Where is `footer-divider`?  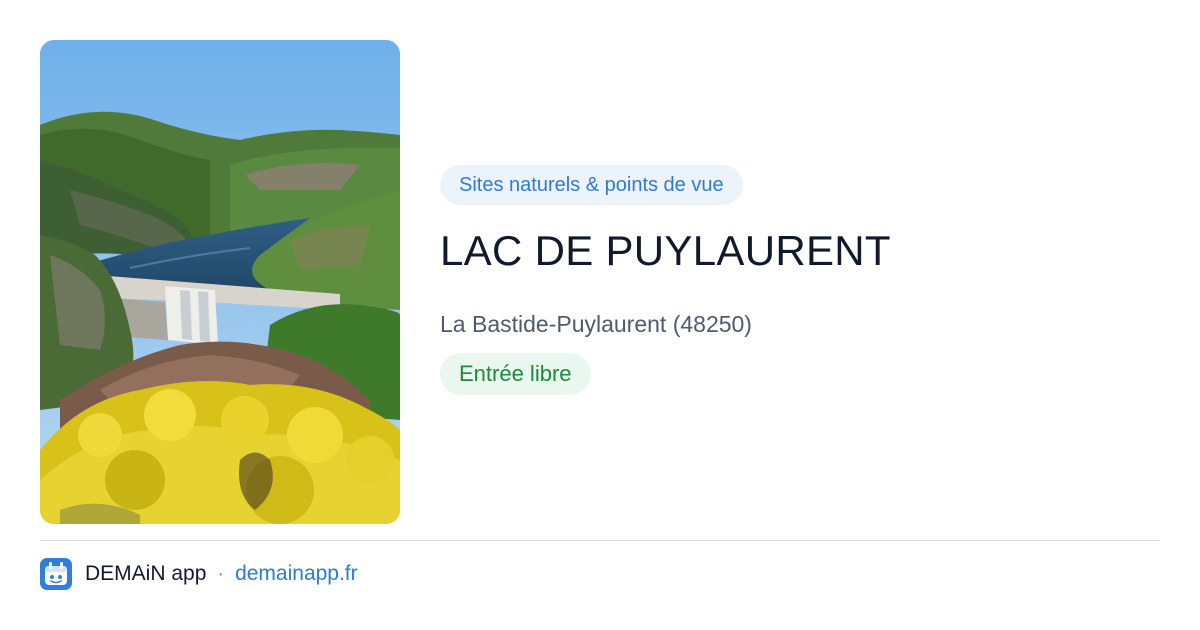
footer-divider is located at coordinates (600, 540).